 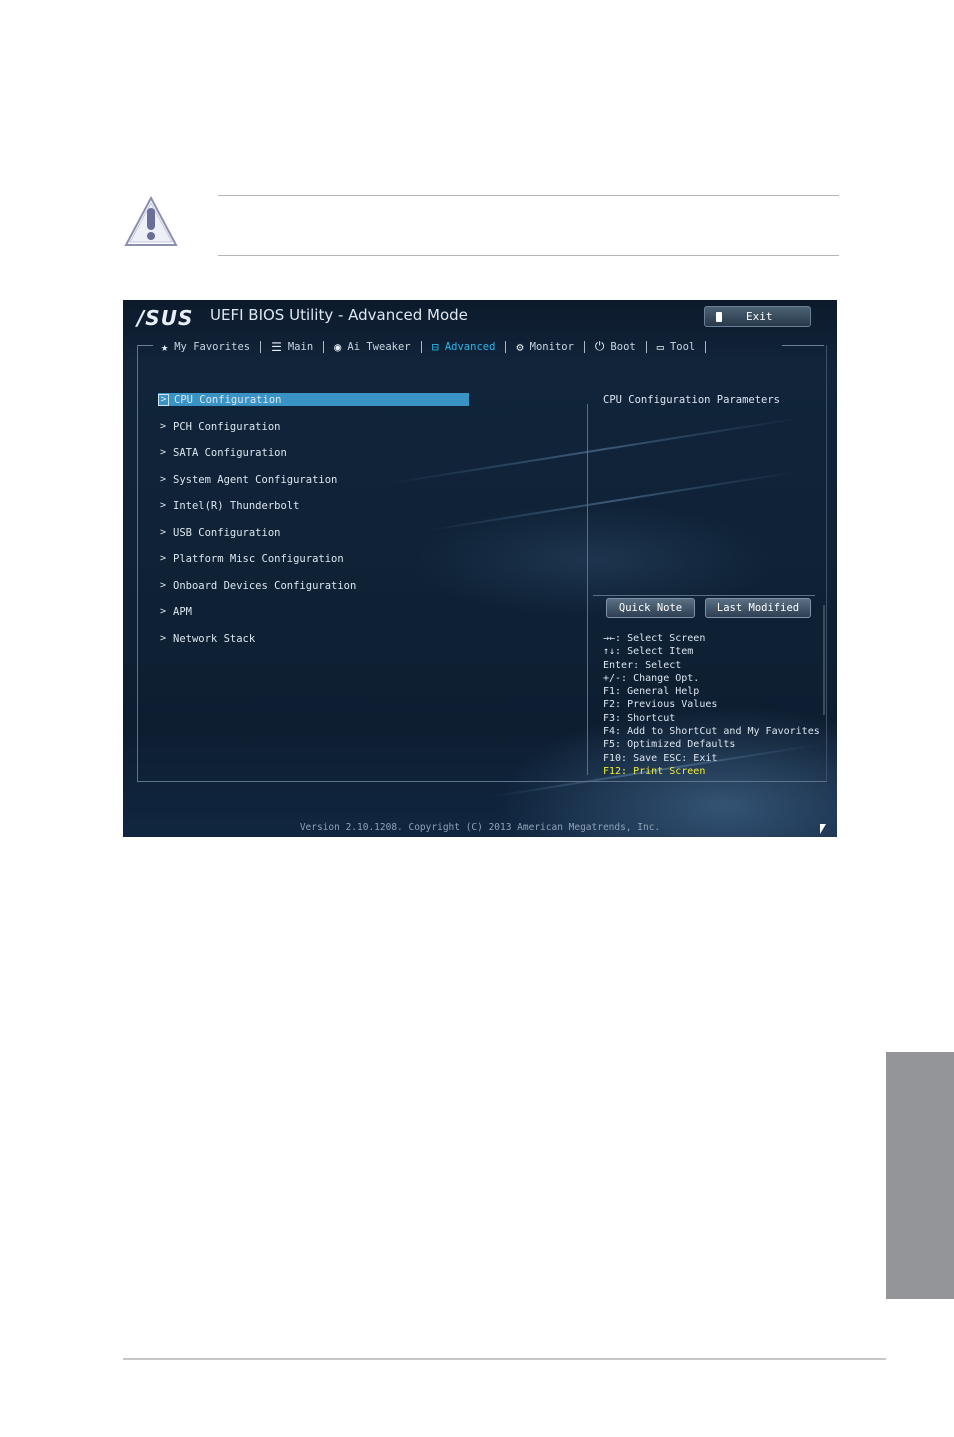 I want to click on key-hint: +/-: Change Opt., so click(x=651, y=678).